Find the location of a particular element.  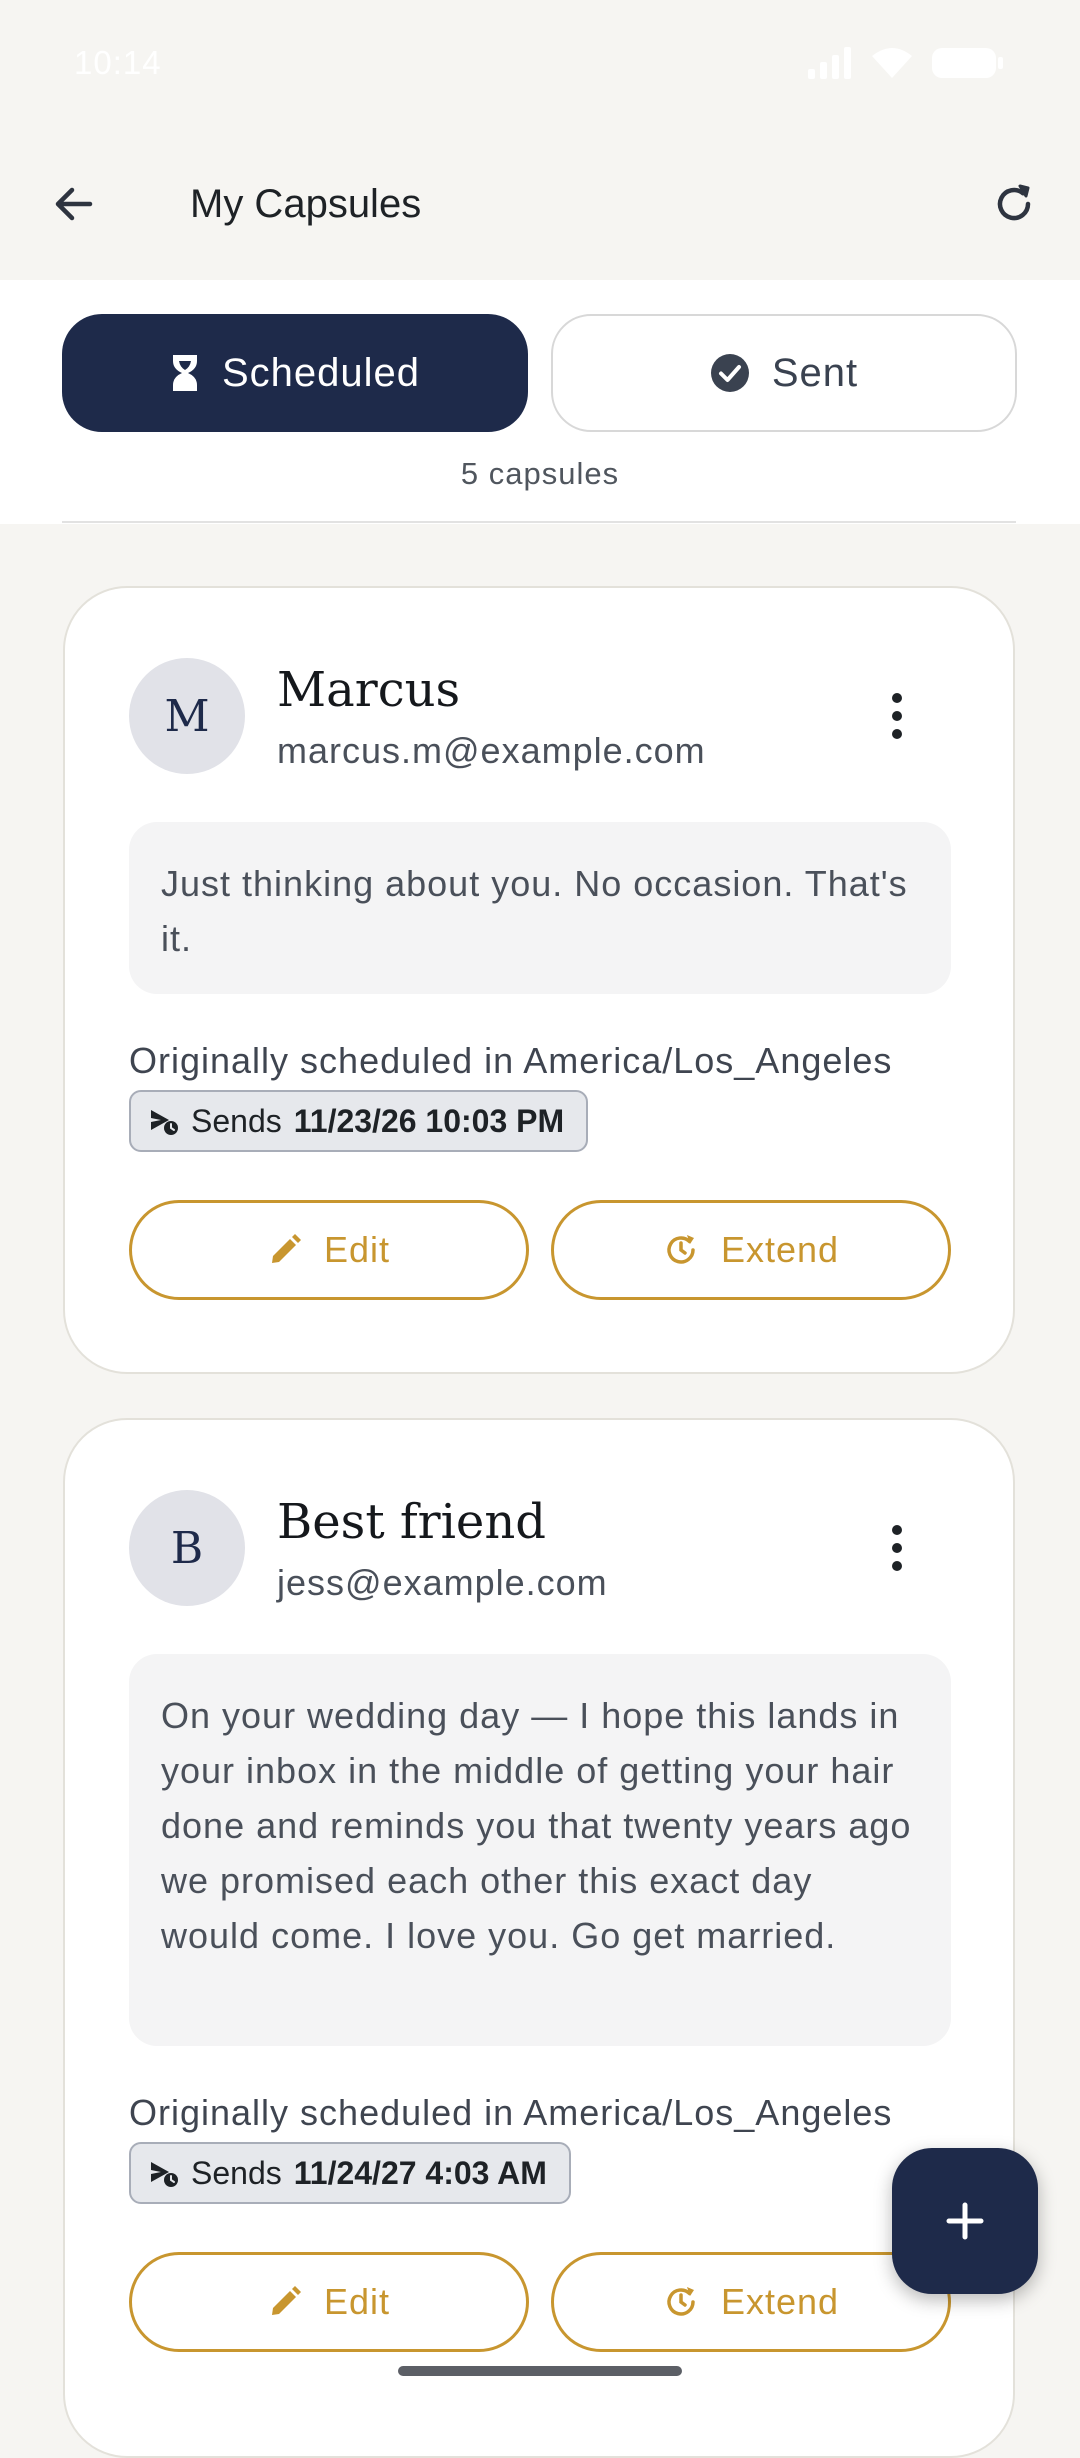

divider is located at coordinates (539, 522).